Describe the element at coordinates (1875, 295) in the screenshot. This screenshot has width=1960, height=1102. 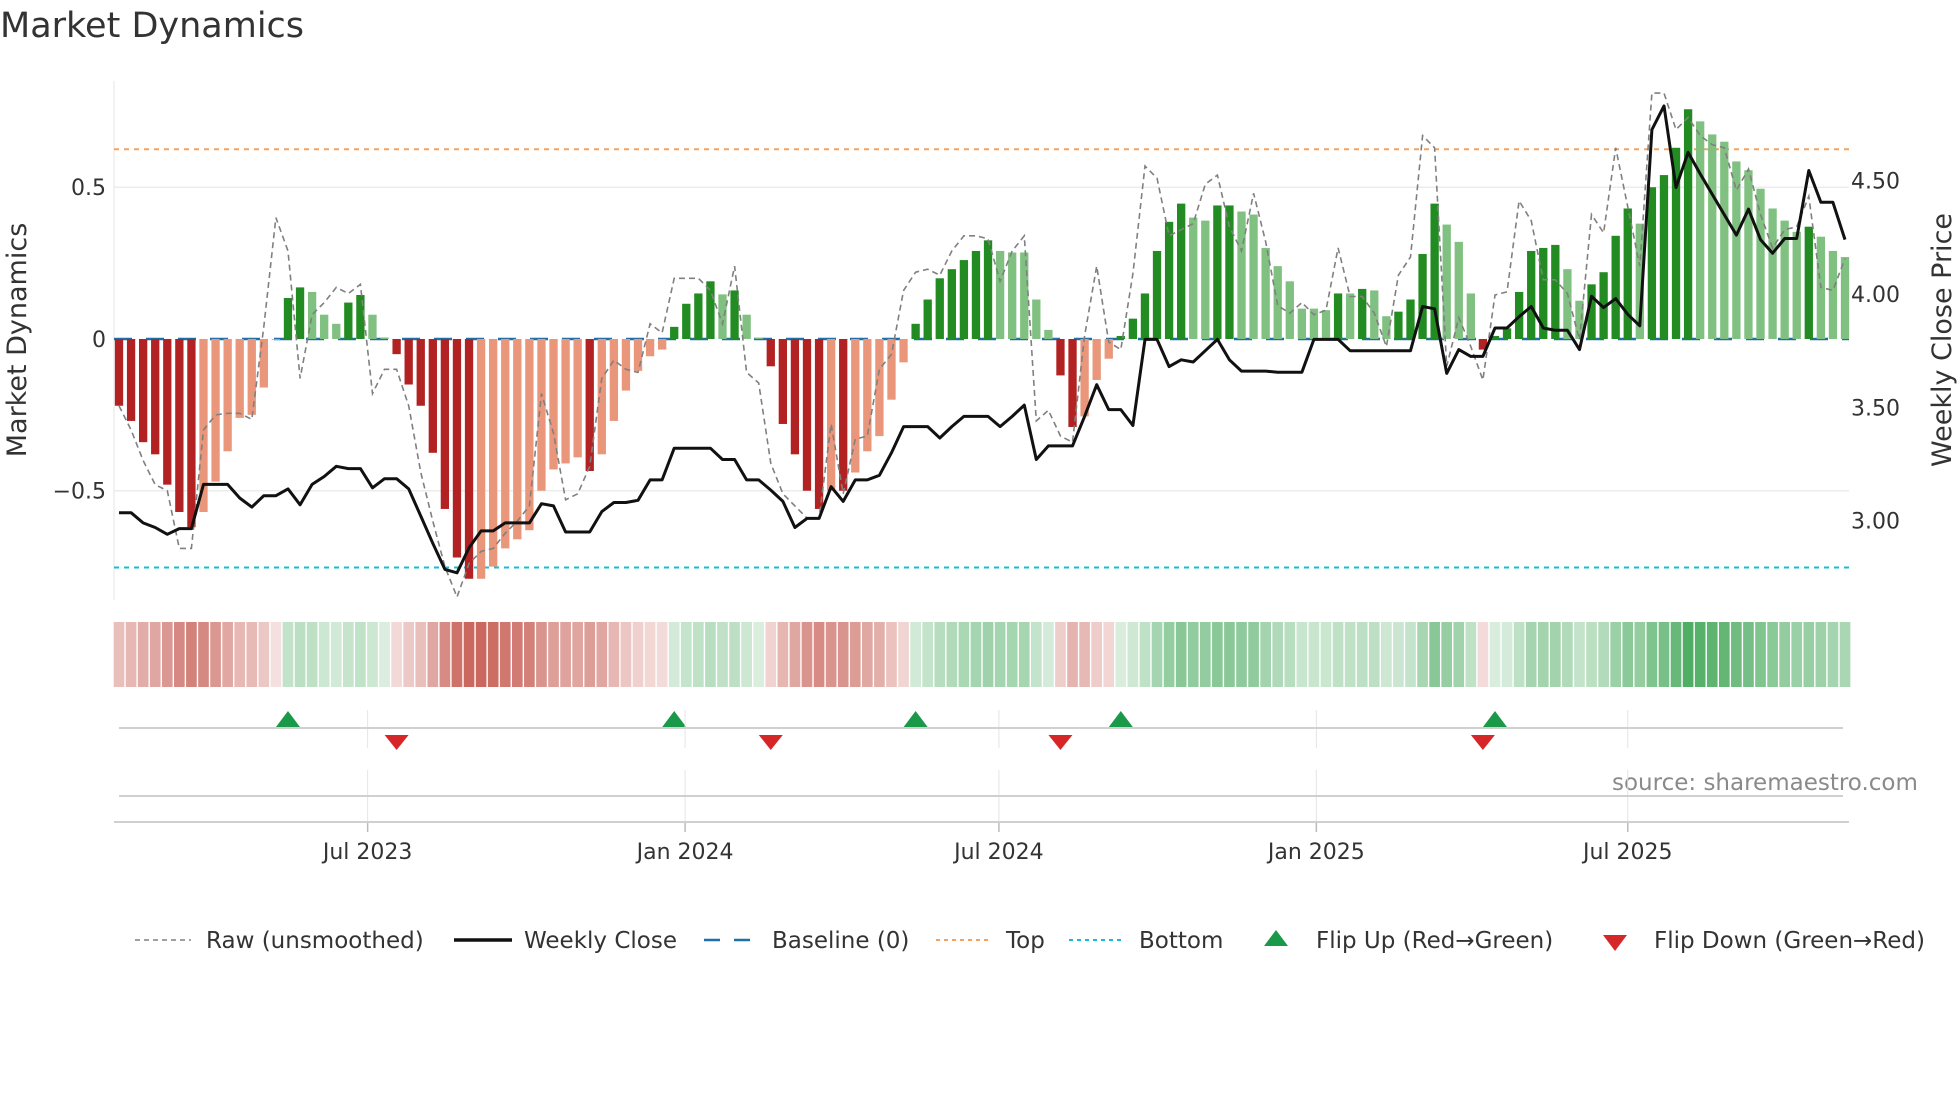
I see `y2-tick-label: 4.00` at that location.